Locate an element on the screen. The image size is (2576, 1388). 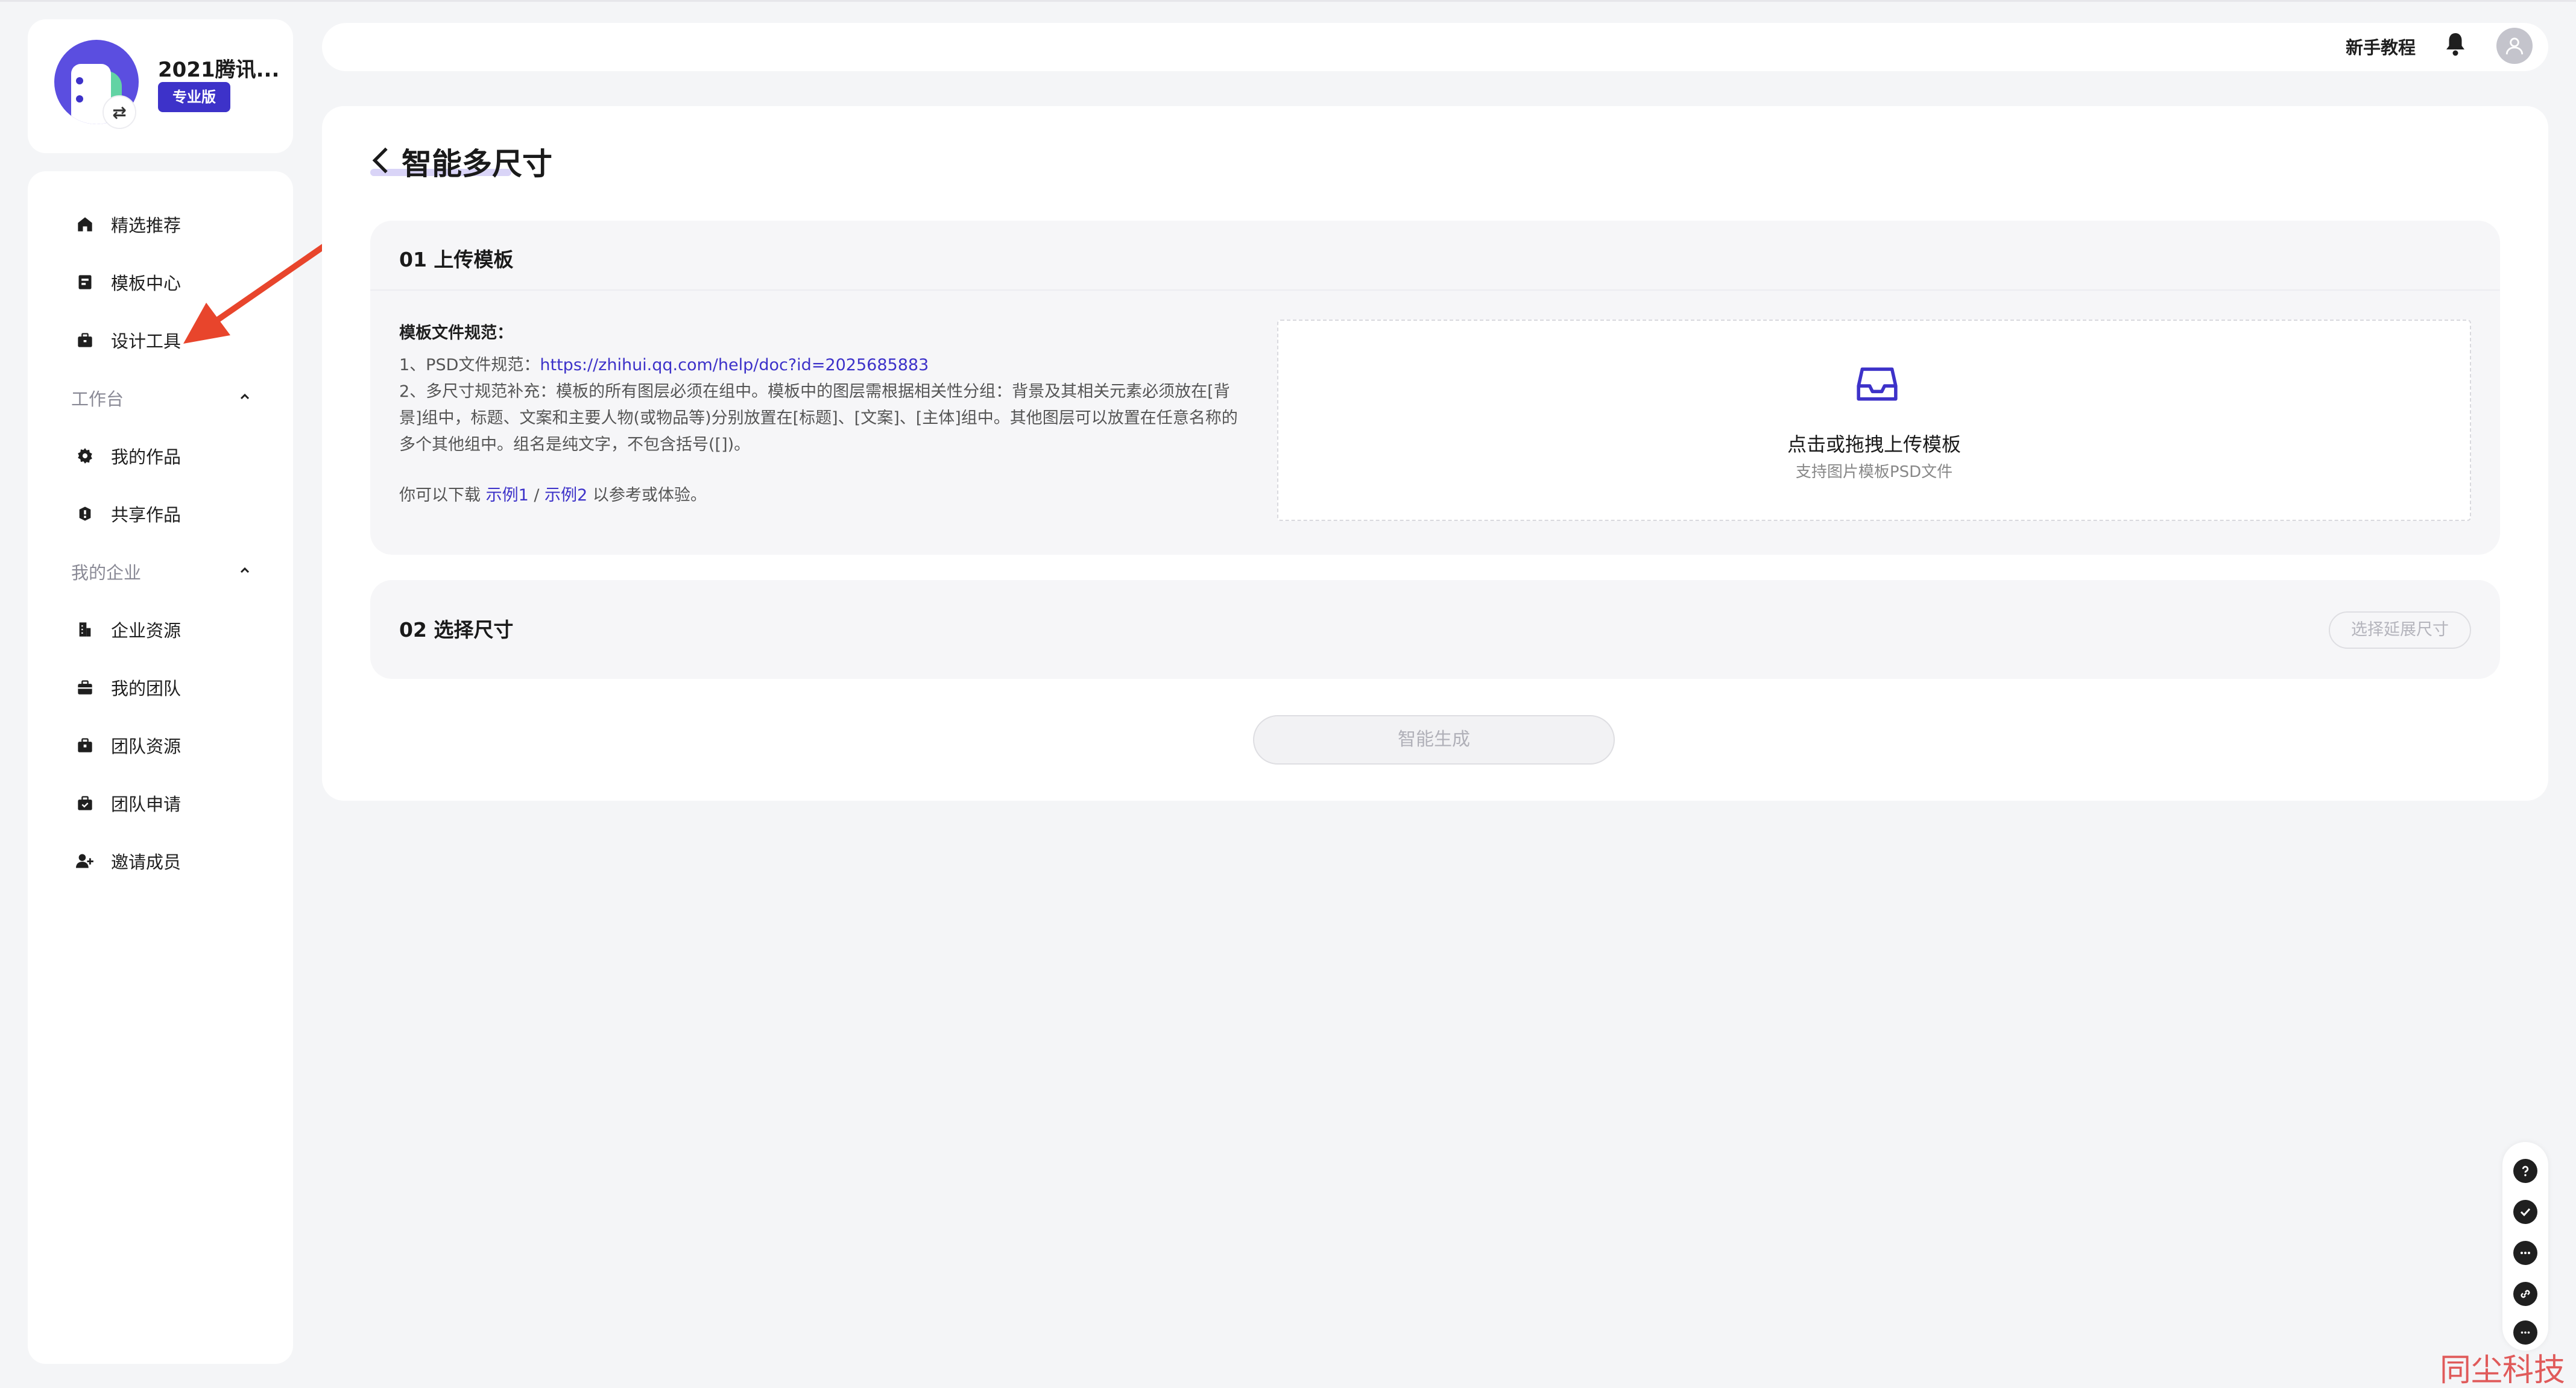
sidebar-item-label: 设计工具 is located at coordinates (146, 341).